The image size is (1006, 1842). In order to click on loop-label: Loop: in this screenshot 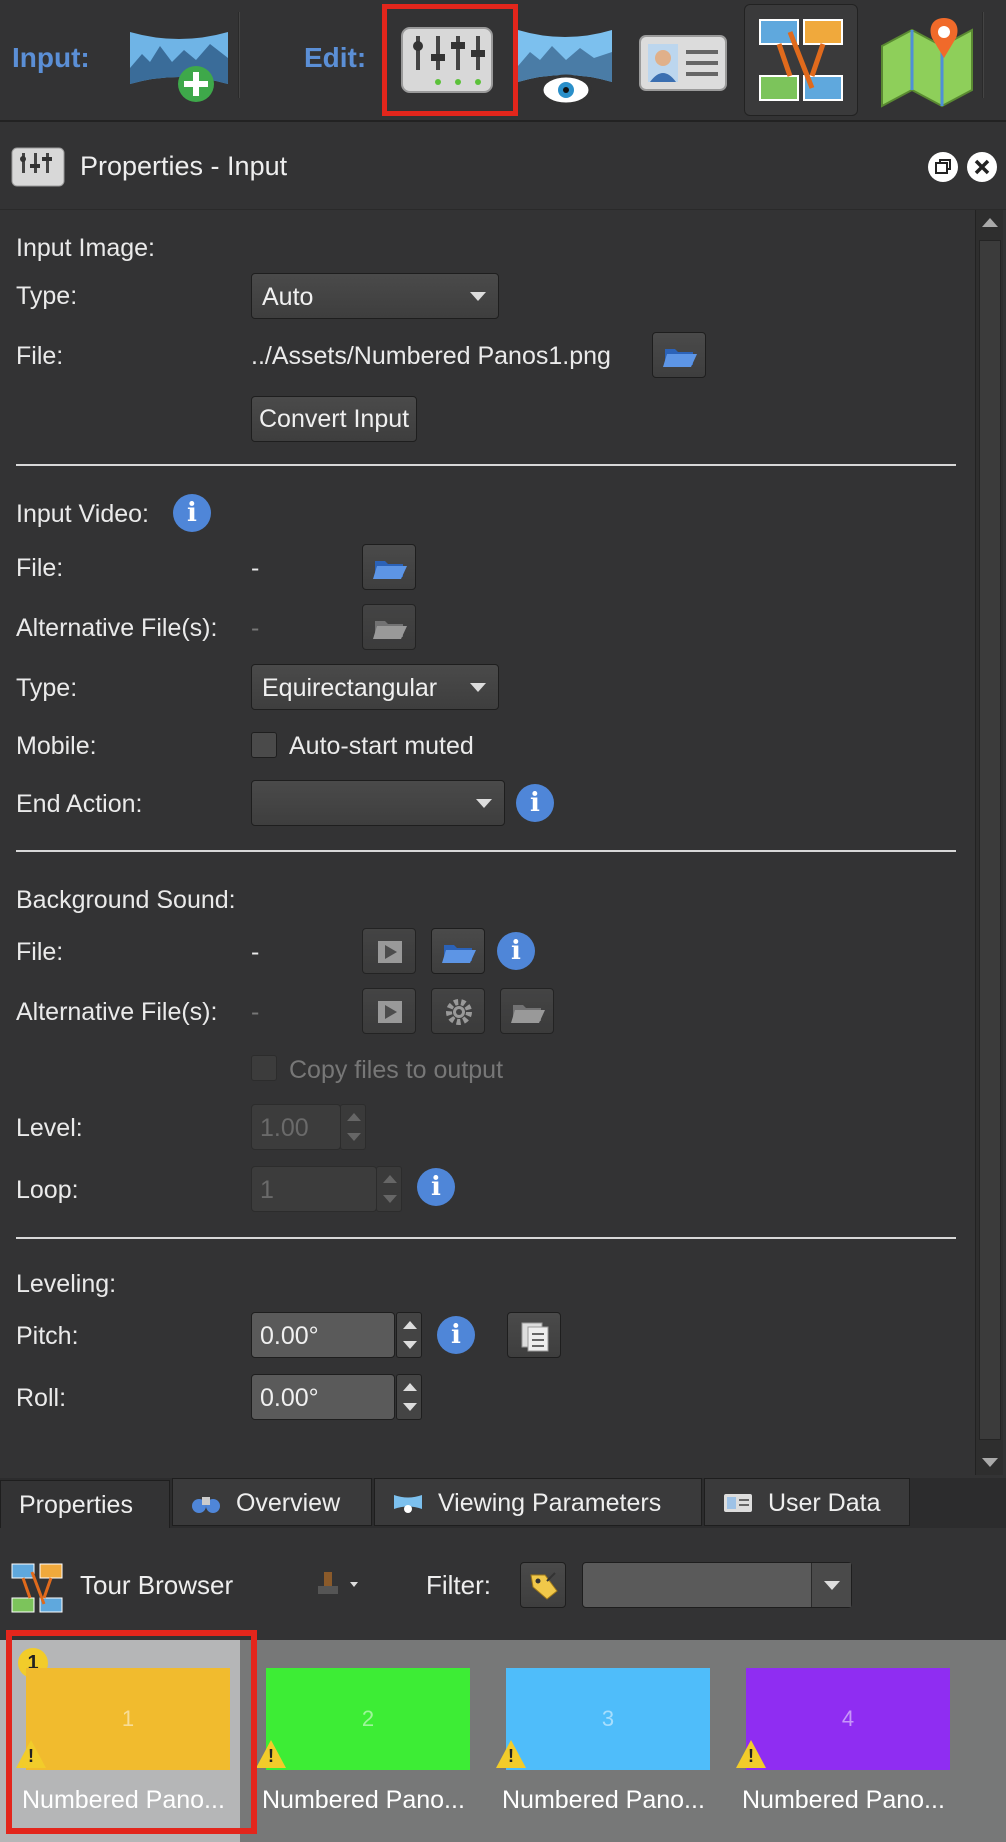, I will do `click(47, 1190)`.